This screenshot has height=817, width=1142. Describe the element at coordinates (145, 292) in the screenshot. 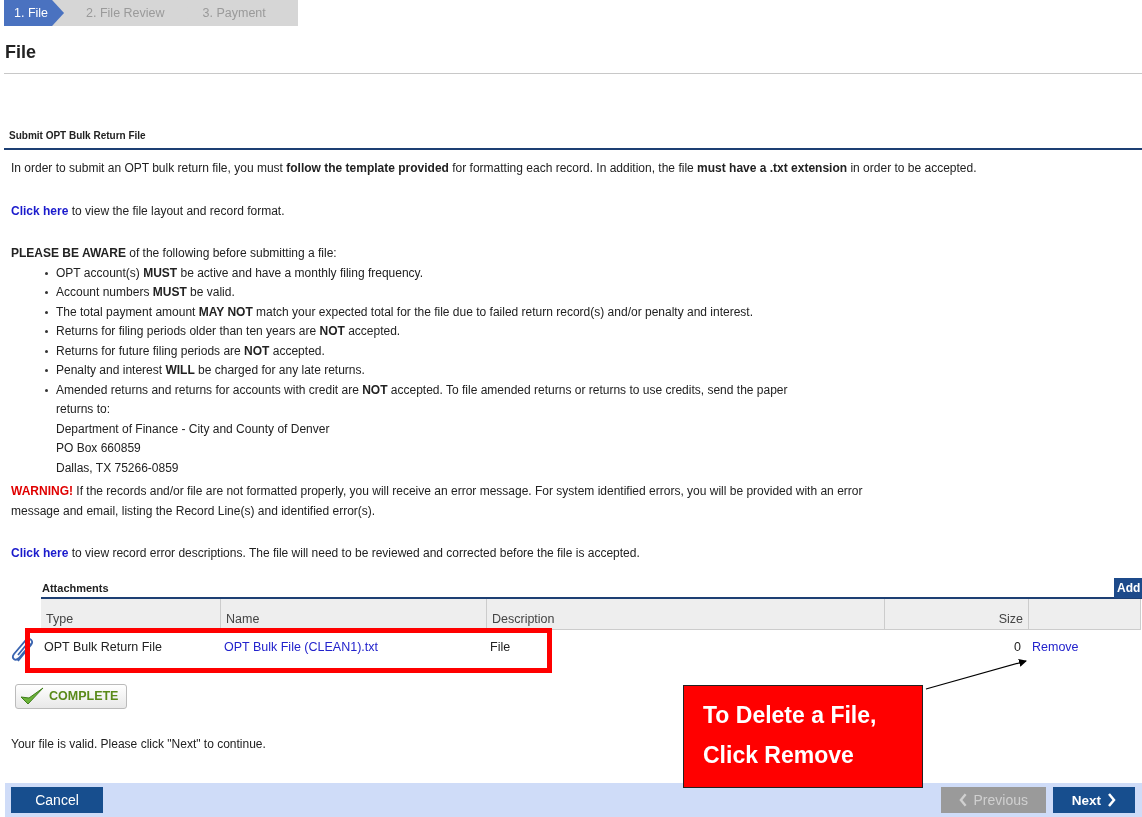

I see `list-item-text: Account numbers MUST be valid.` at that location.